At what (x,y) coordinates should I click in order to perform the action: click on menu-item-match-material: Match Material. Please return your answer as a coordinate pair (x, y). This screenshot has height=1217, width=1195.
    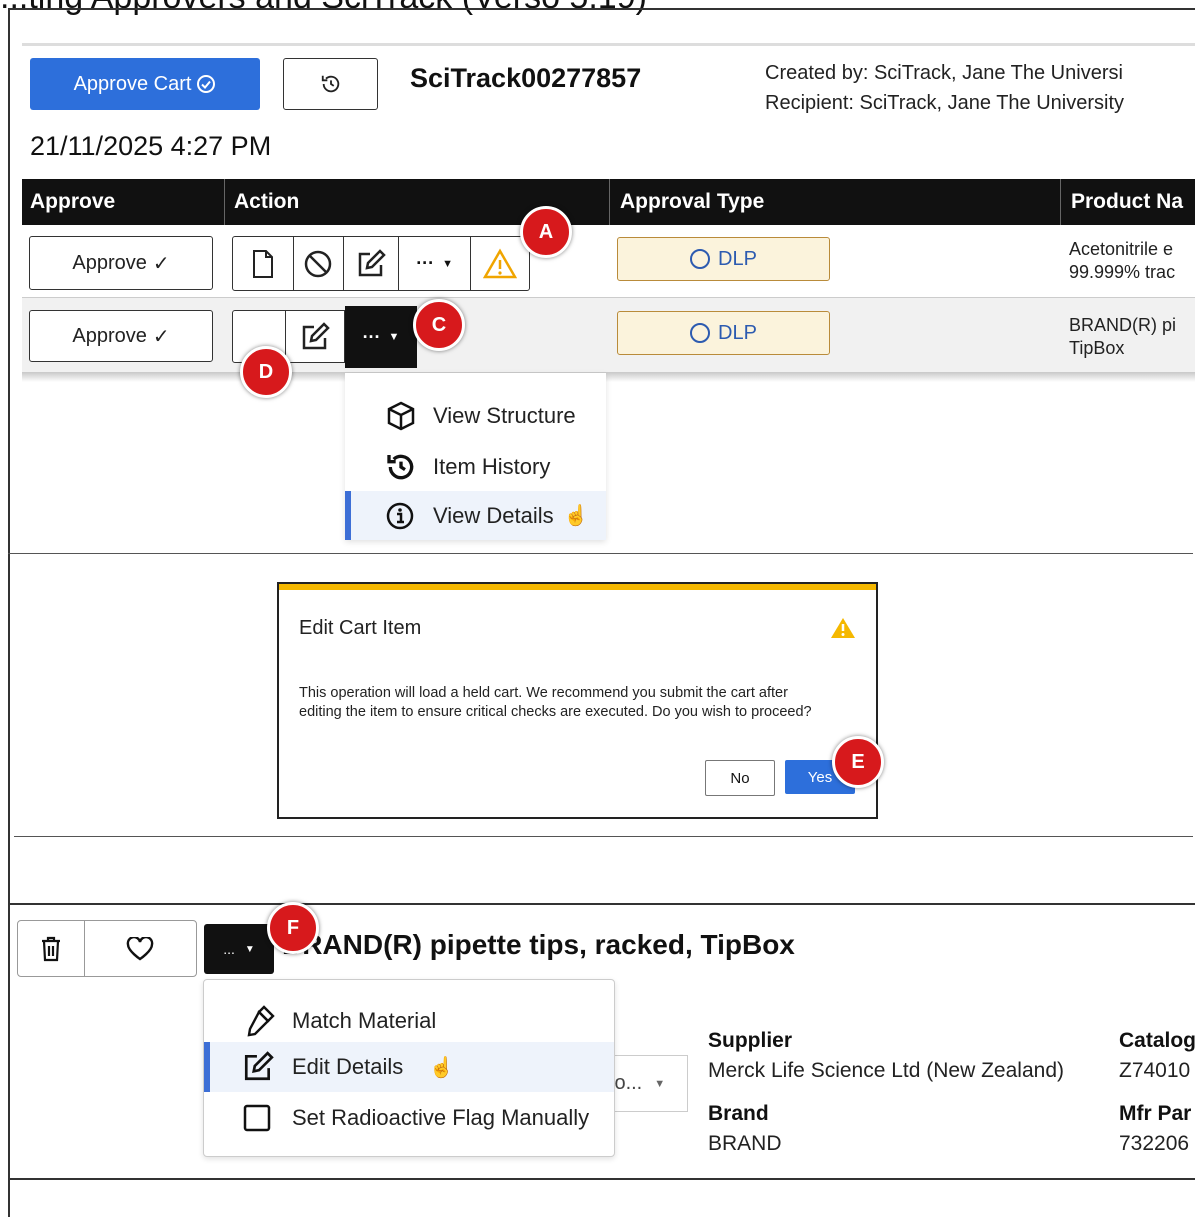
    Looking at the image, I should click on (409, 1021).